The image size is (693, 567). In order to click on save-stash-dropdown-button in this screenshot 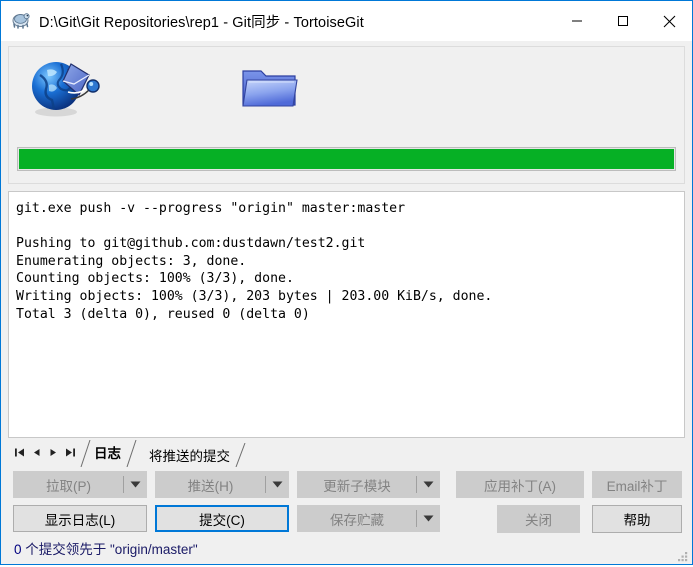, I will do `click(428, 518)`.